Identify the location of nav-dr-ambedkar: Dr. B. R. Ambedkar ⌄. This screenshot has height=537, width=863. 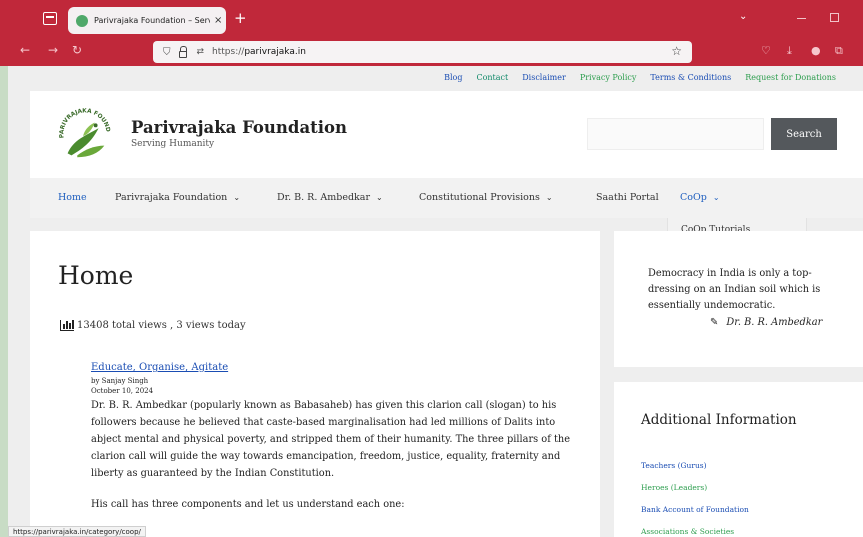
(330, 197).